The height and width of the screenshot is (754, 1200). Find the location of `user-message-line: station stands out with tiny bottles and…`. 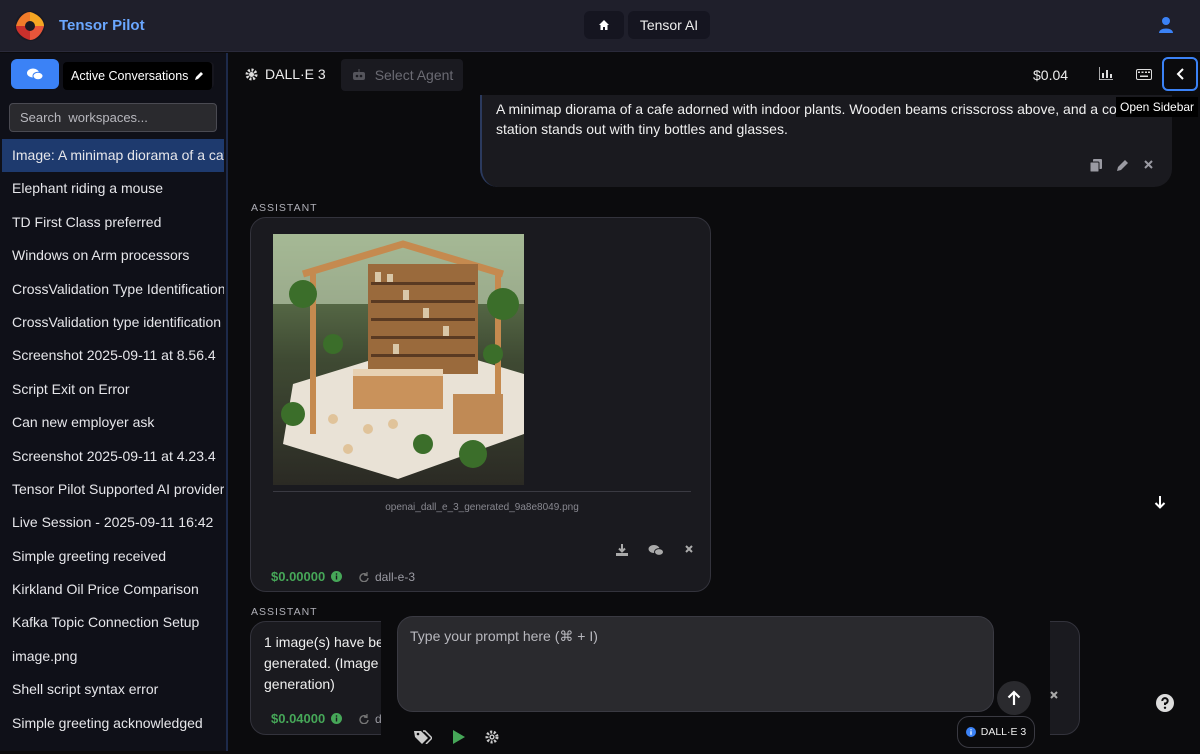

user-message-line: station stands out with tiny bottles and… is located at coordinates (642, 128).